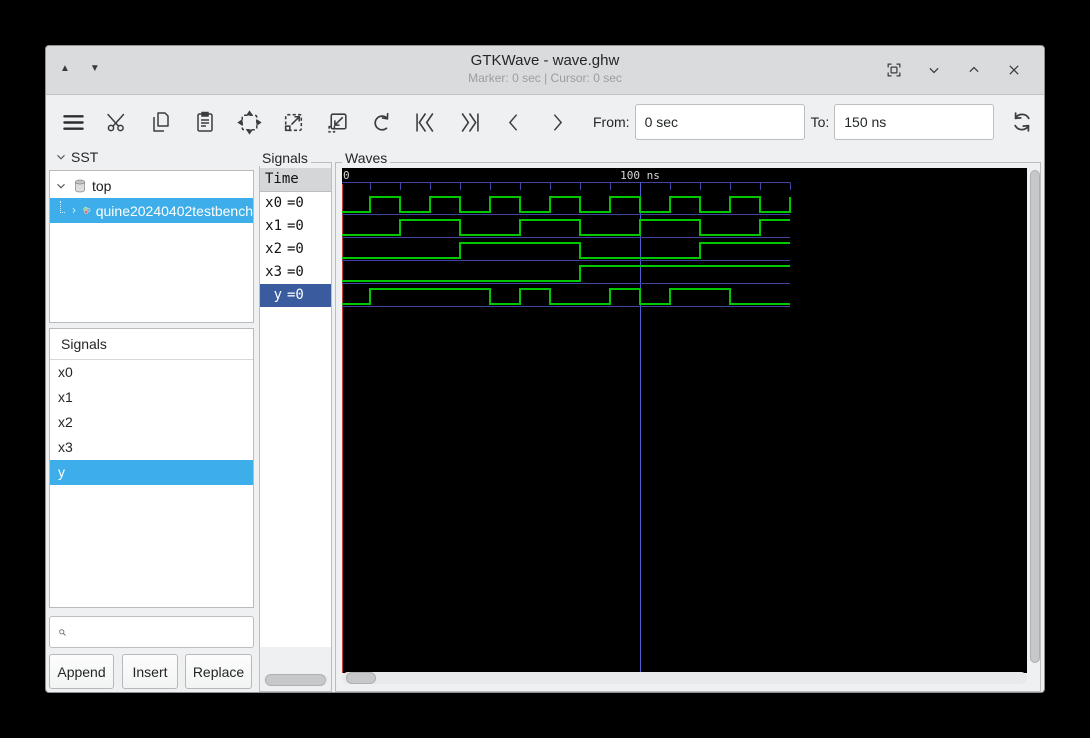 The height and width of the screenshot is (738, 1090). What do you see at coordinates (295, 477) in the screenshot?
I see `signal-name-panel-empty` at bounding box center [295, 477].